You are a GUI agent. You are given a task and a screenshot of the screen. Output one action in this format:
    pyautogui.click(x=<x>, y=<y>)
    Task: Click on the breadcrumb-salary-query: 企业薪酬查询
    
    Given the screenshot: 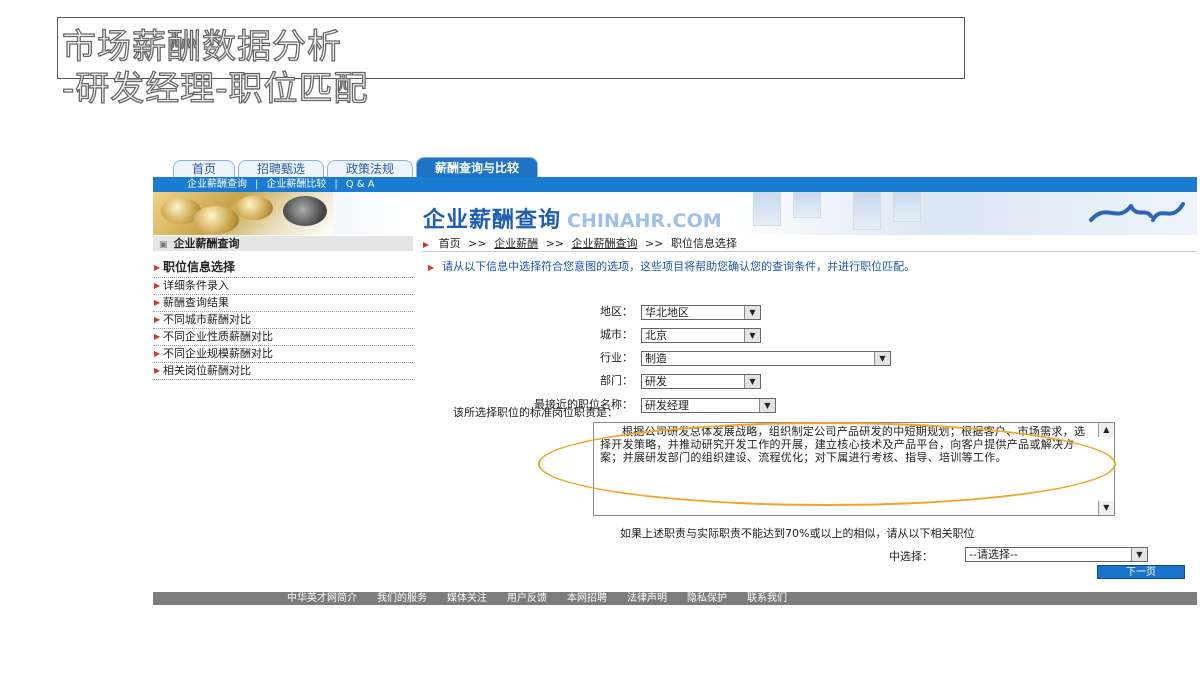 What is the action you would take?
    pyautogui.click(x=605, y=243)
    